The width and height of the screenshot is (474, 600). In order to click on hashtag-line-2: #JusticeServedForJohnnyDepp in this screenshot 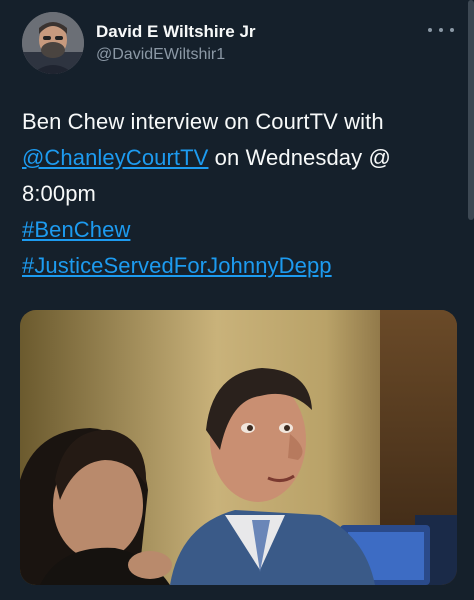, I will do `click(242, 266)`.